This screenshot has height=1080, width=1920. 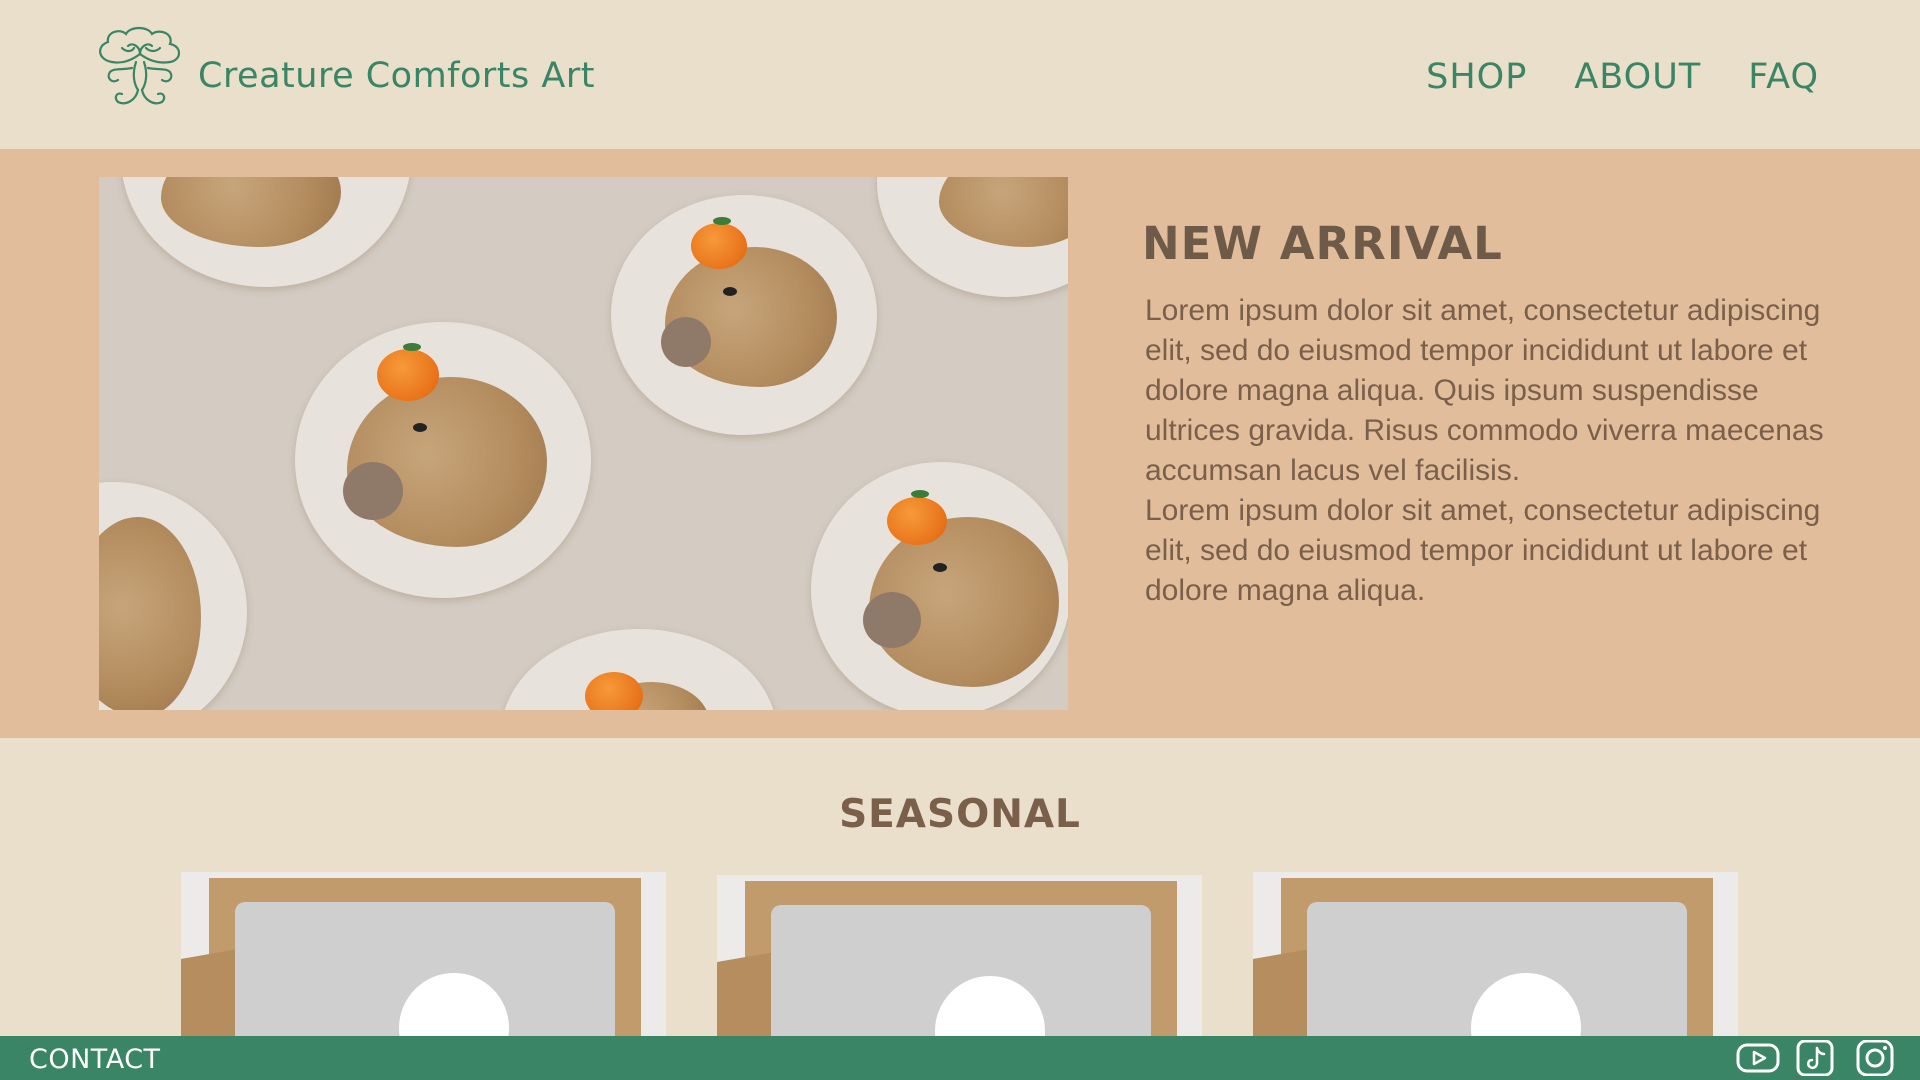 I want to click on brand-name: Creature Comforts Art, so click(x=396, y=76).